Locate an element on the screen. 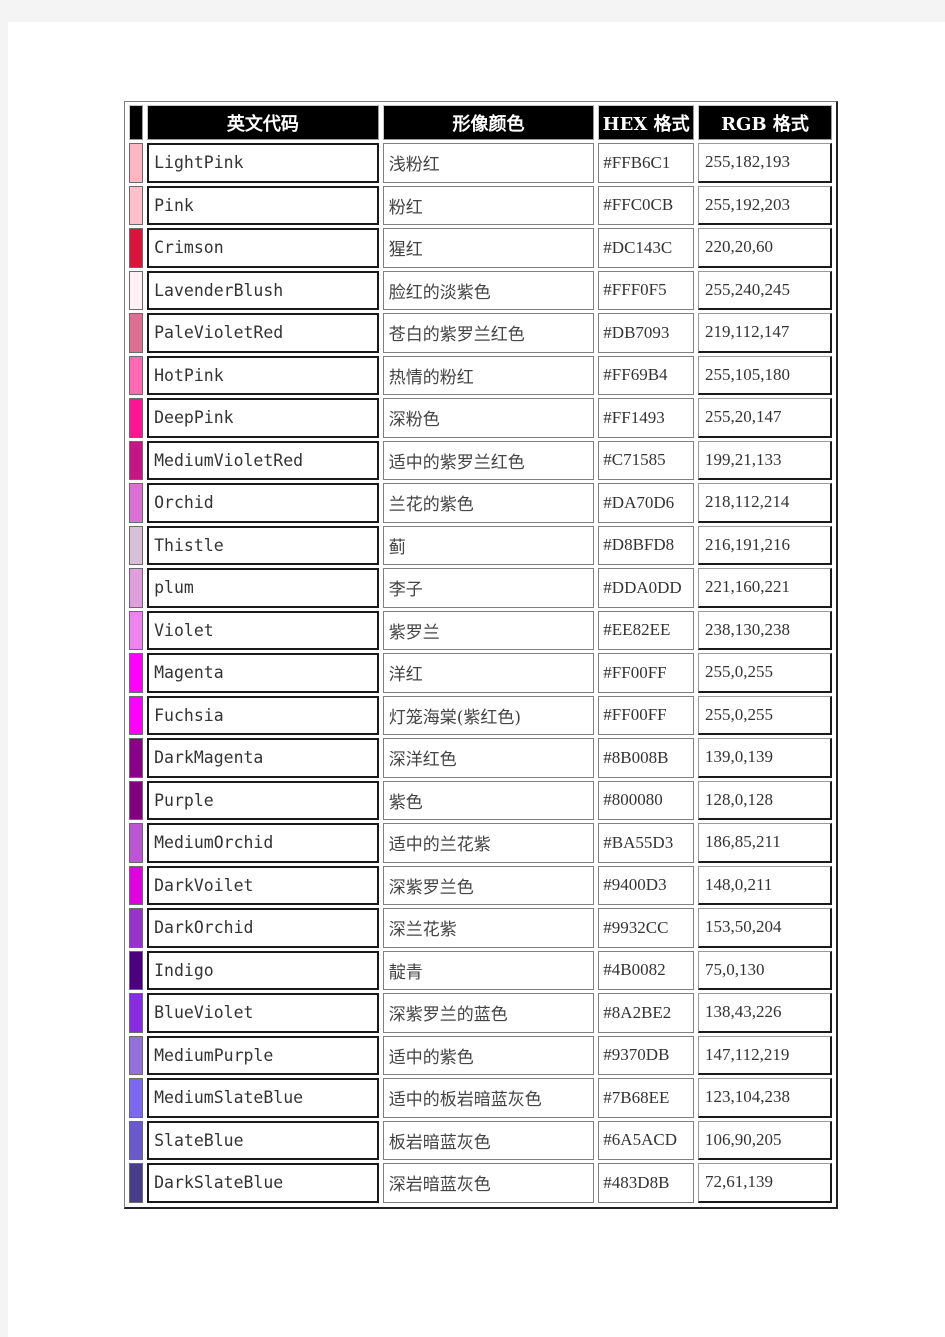 The width and height of the screenshot is (945, 1337). table-row: Purple 紫色 #800080 128,0,128 is located at coordinates (480, 800).